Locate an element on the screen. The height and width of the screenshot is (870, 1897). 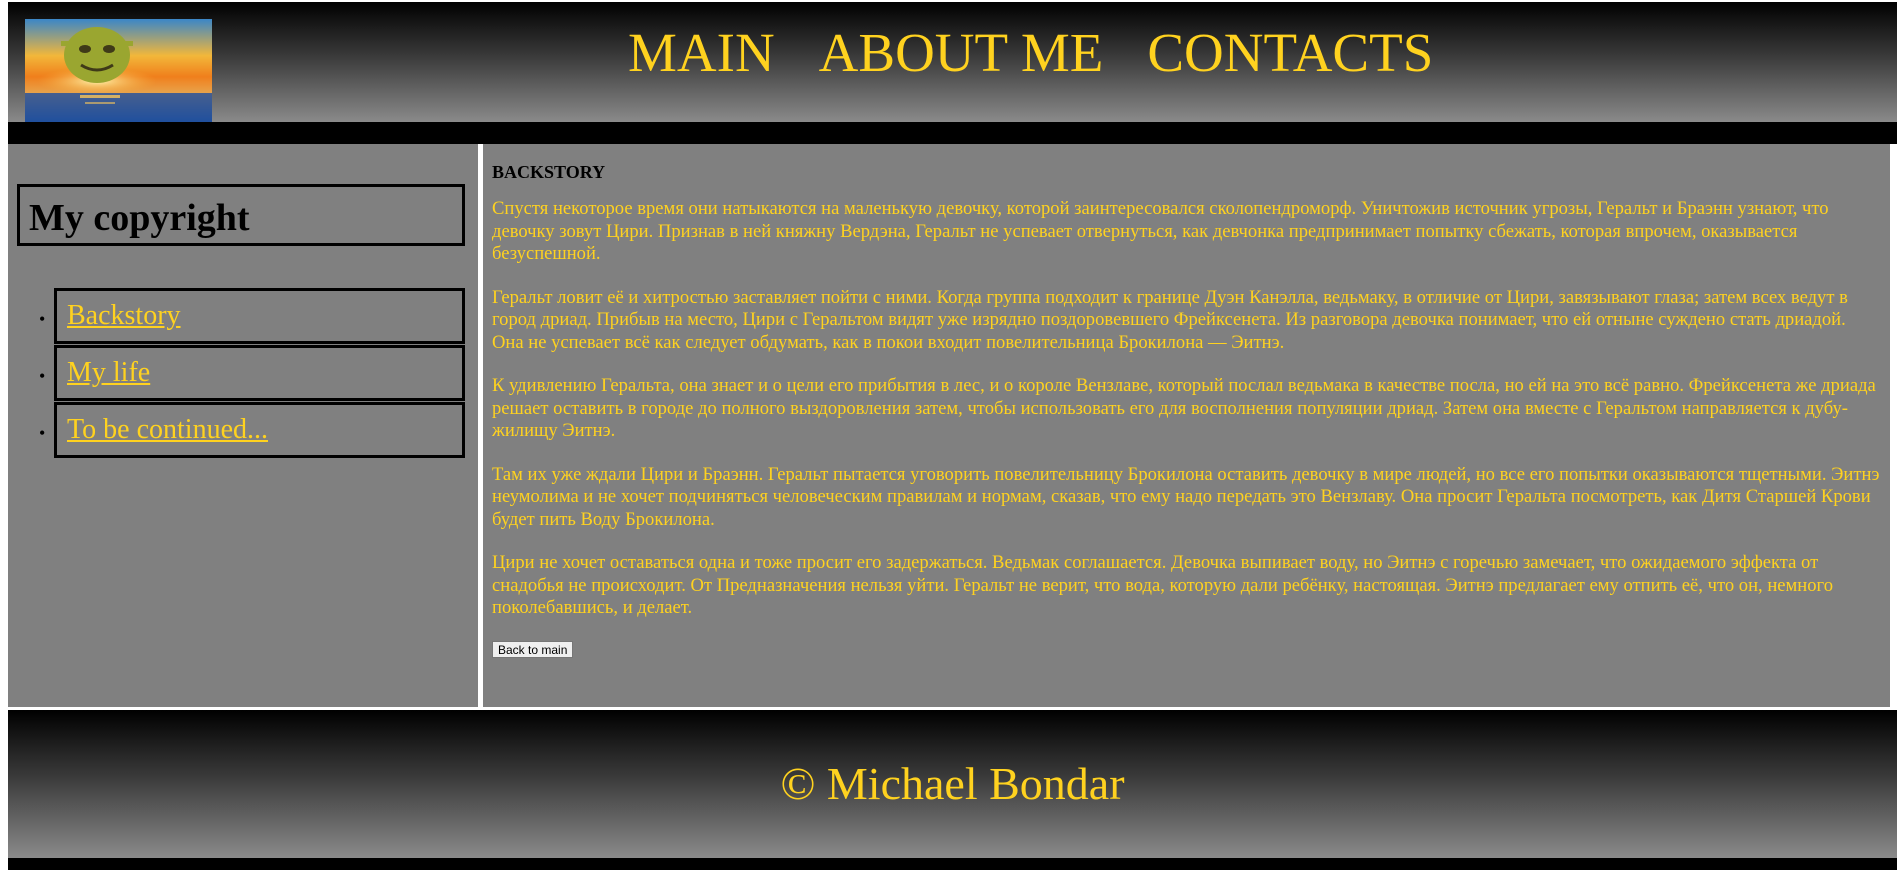
main-nav: MAIN ABOUT ME CONTACTS is located at coordinates (1030, 53).